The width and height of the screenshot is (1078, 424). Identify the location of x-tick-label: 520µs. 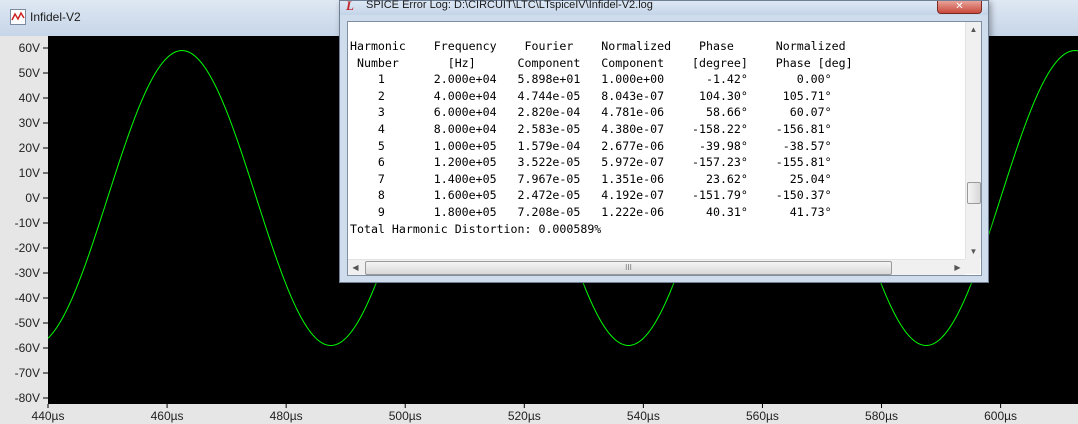
(524, 416).